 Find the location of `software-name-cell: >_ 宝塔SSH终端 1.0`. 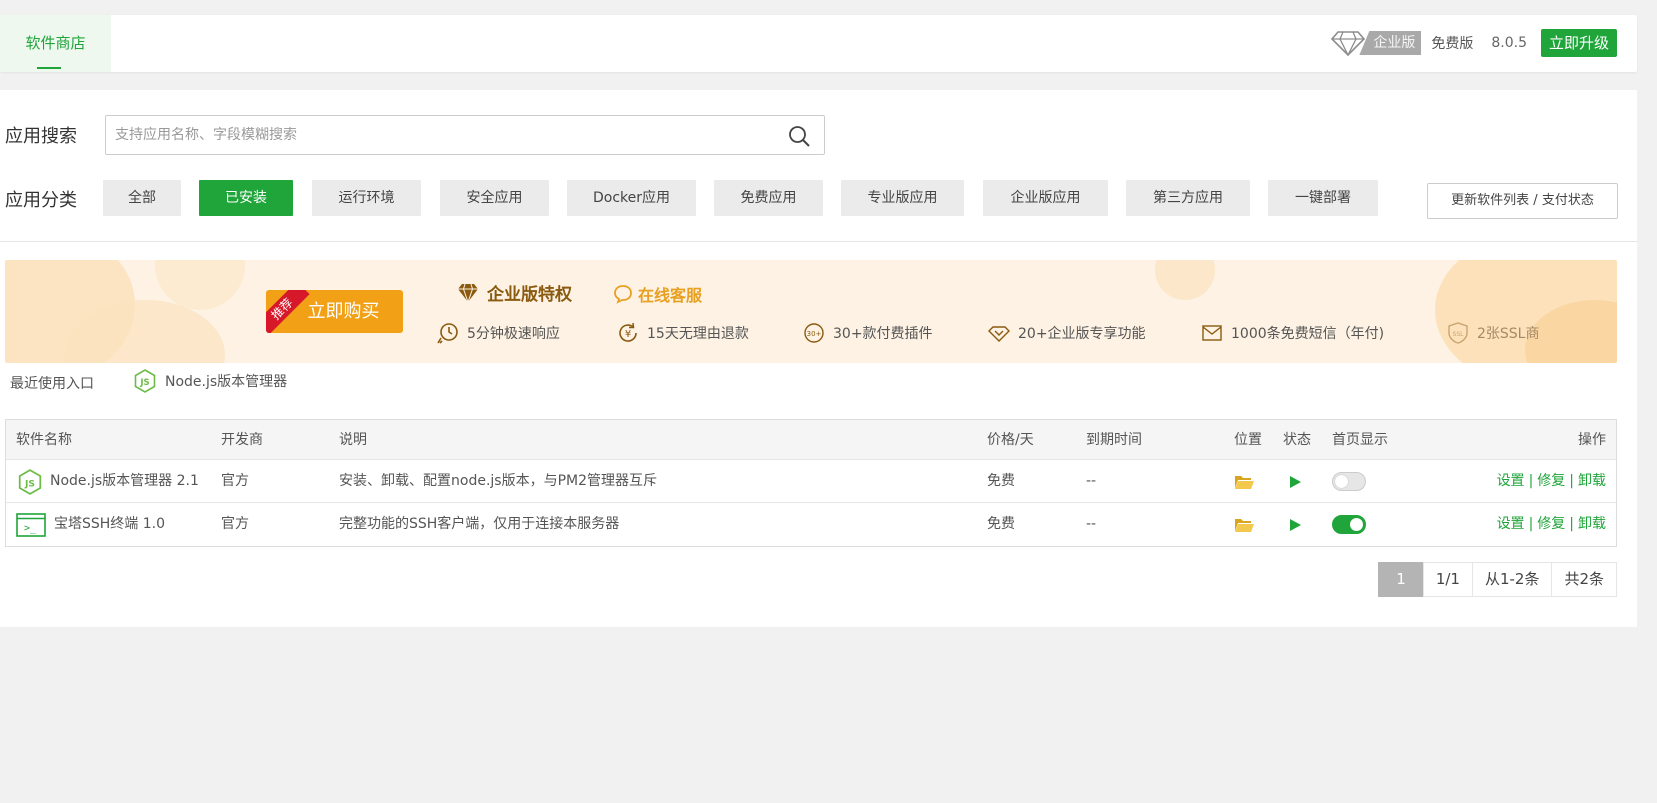

software-name-cell: >_ 宝塔SSH终端 1.0 is located at coordinates (90, 524).